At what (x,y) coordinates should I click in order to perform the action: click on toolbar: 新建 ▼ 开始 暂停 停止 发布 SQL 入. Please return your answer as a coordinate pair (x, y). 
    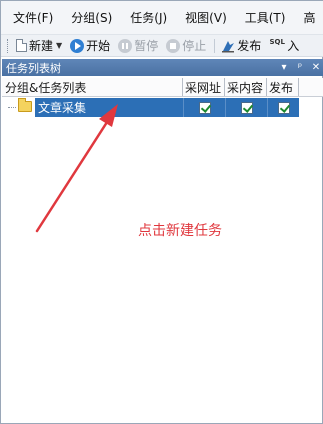
    Looking at the image, I should click on (162, 46).